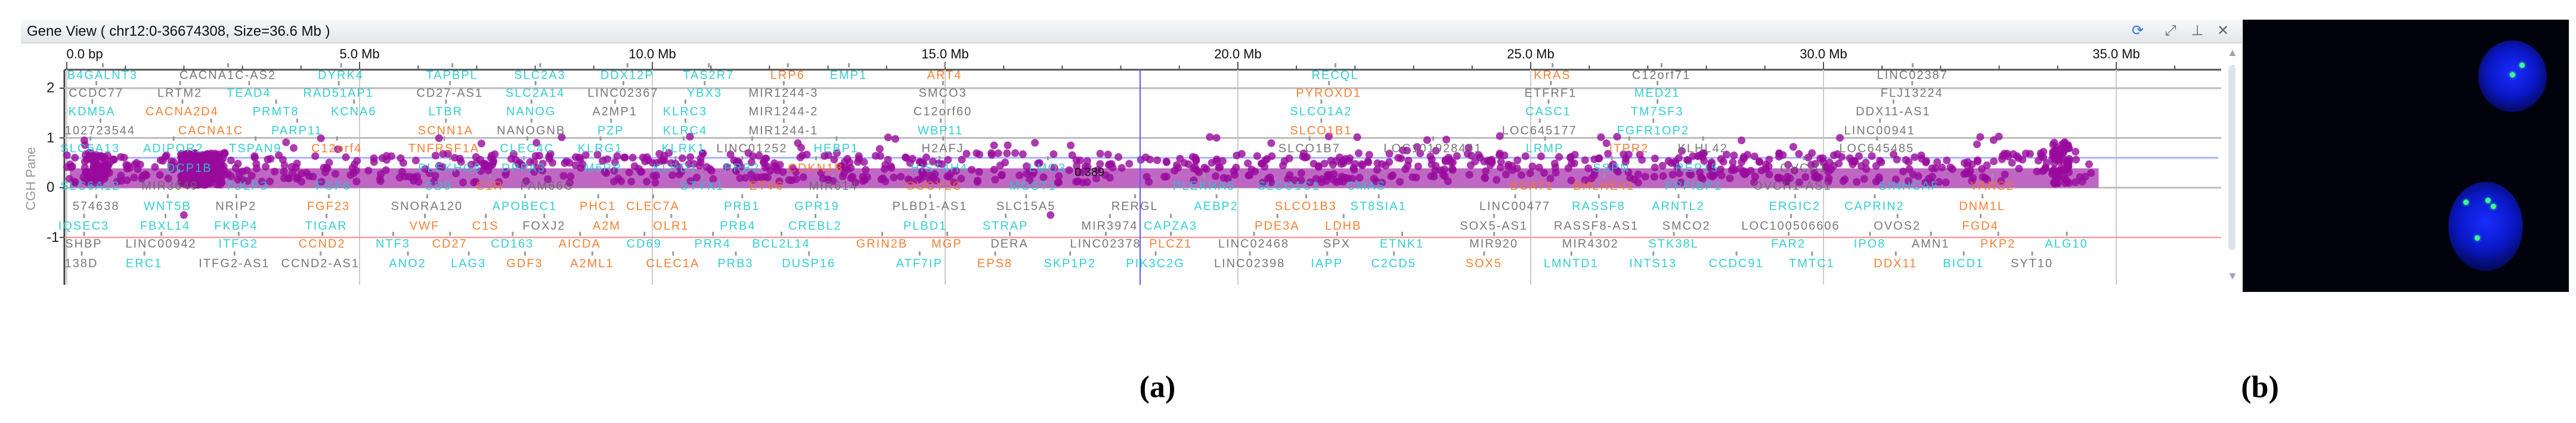 The width and height of the screenshot is (2576, 423). I want to click on gene-label: ATF7IP, so click(920, 264).